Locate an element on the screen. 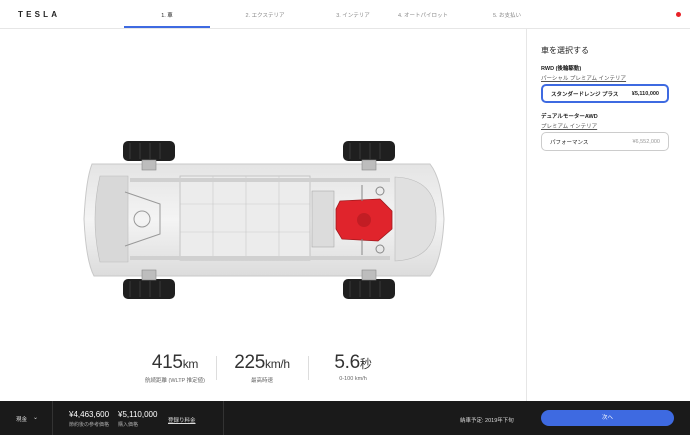  option-price: ¥5,110,000 is located at coordinates (645, 93).